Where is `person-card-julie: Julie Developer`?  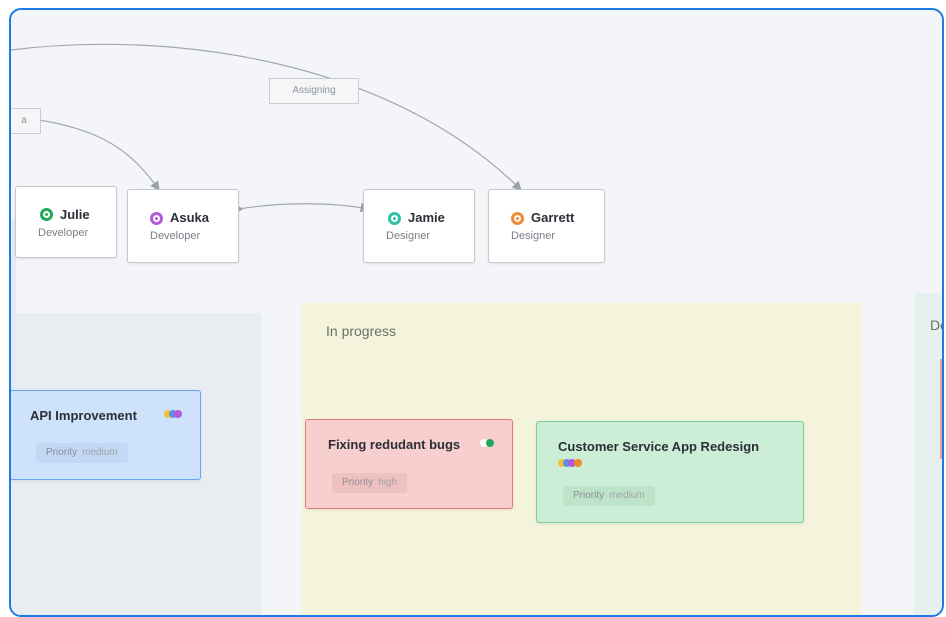
person-card-julie: Julie Developer is located at coordinates (66, 222).